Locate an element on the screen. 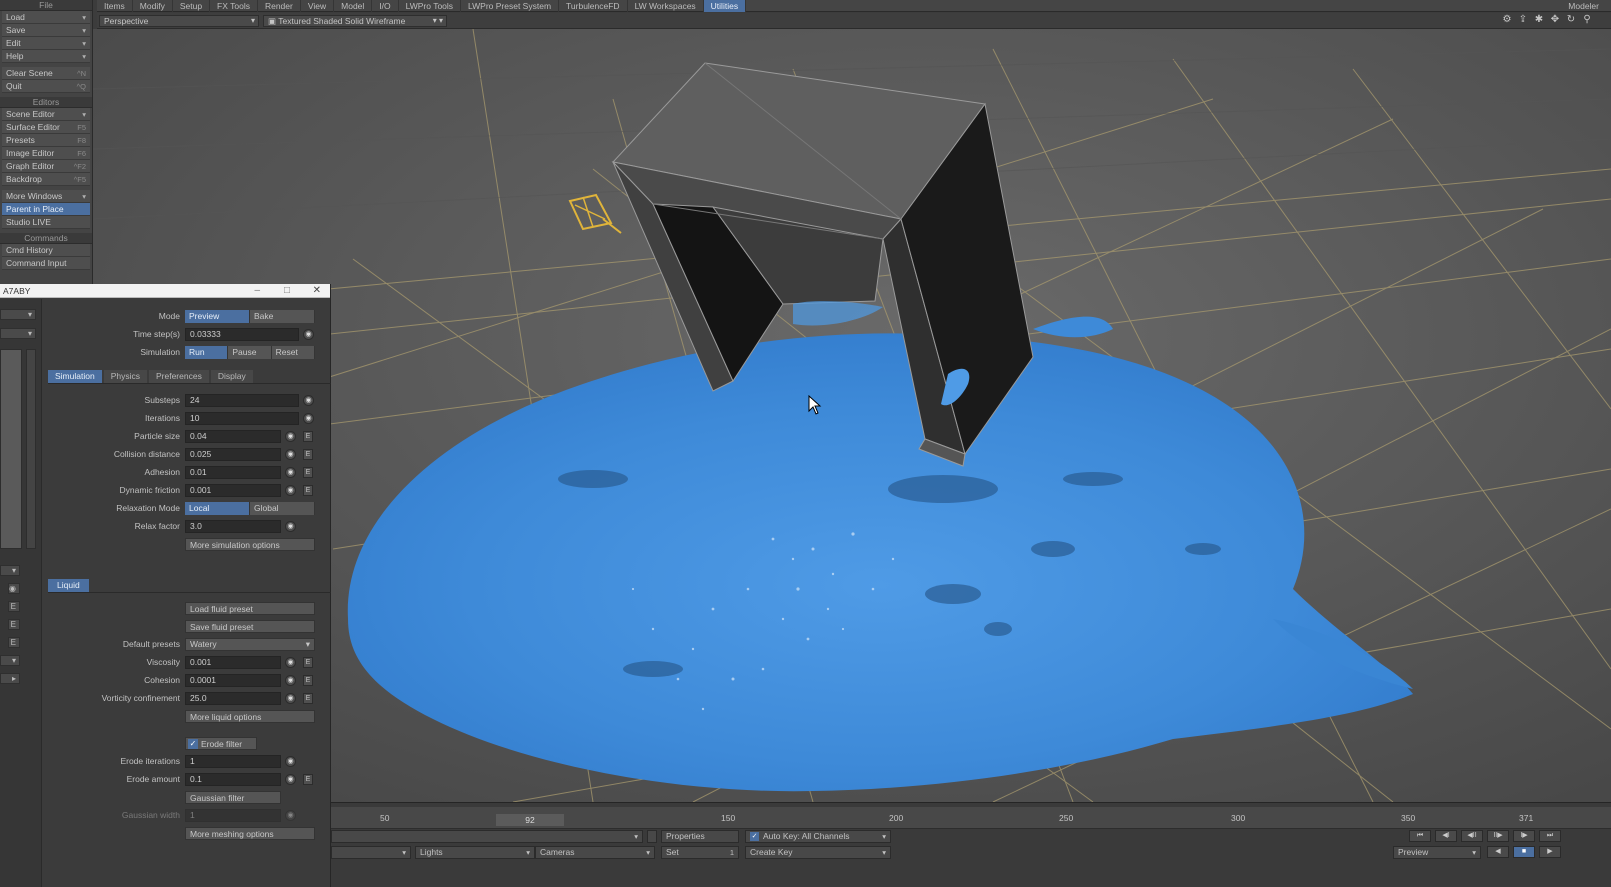 The height and width of the screenshot is (887, 1611). gaussian-filter-button: Gaussian filter is located at coordinates (233, 797).